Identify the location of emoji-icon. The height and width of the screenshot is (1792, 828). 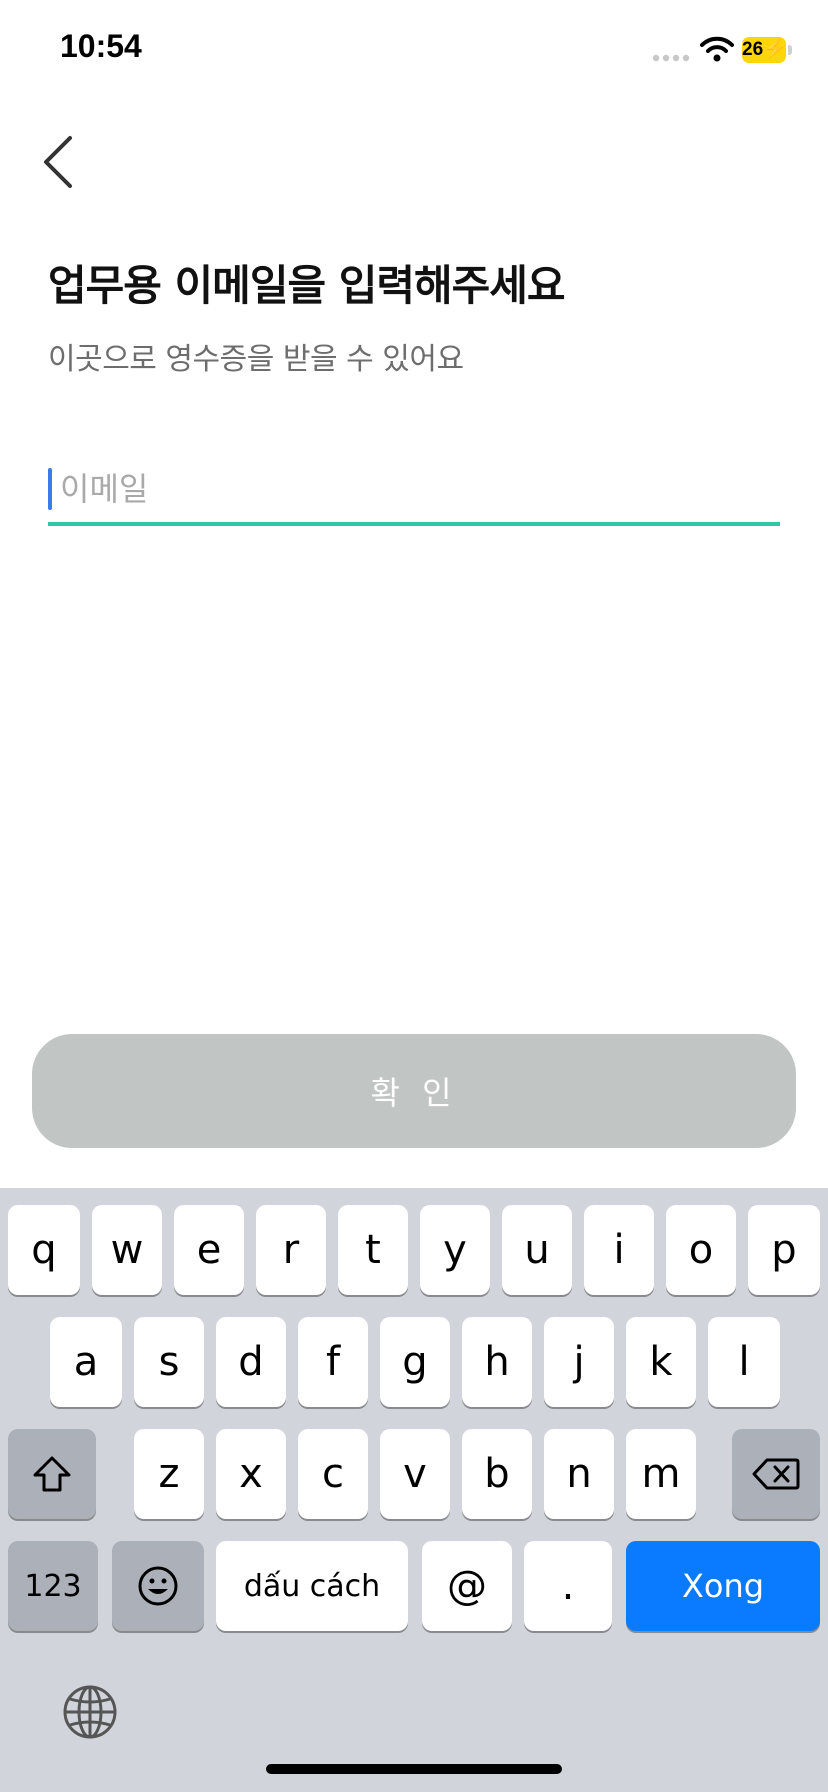
(158, 1586).